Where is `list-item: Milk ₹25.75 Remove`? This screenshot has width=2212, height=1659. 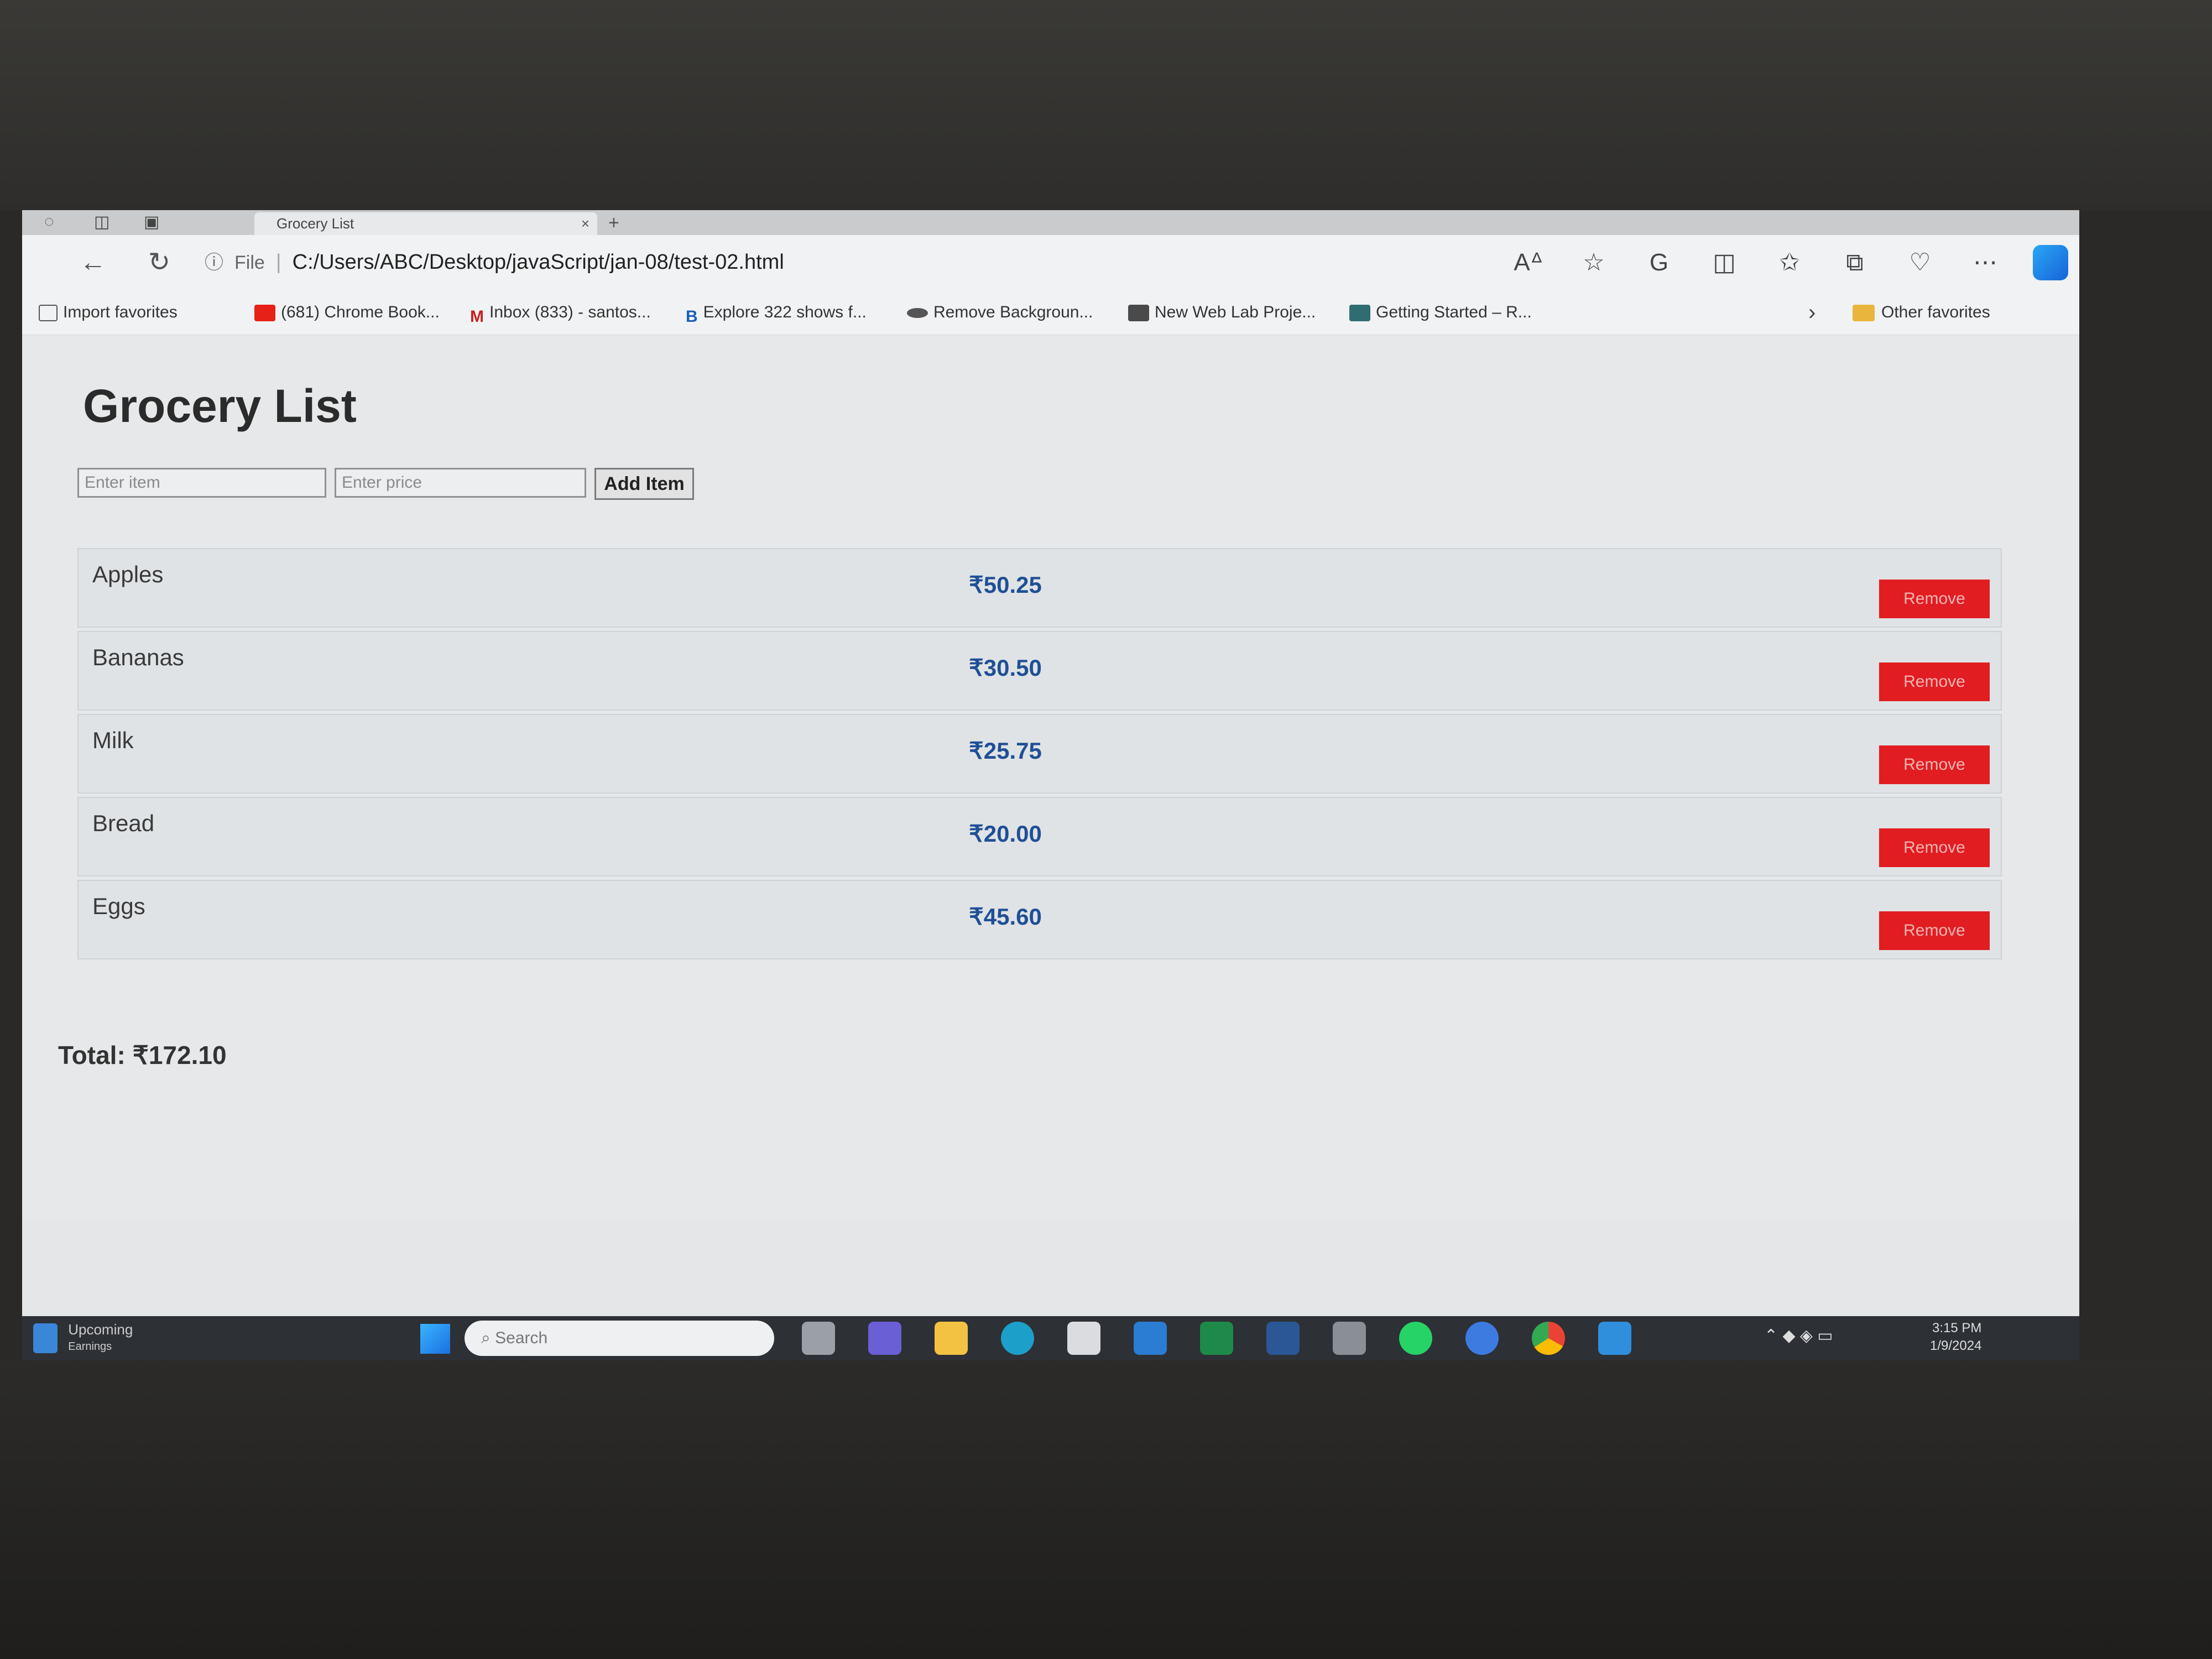
list-item: Milk ₹25.75 Remove is located at coordinates (1039, 754).